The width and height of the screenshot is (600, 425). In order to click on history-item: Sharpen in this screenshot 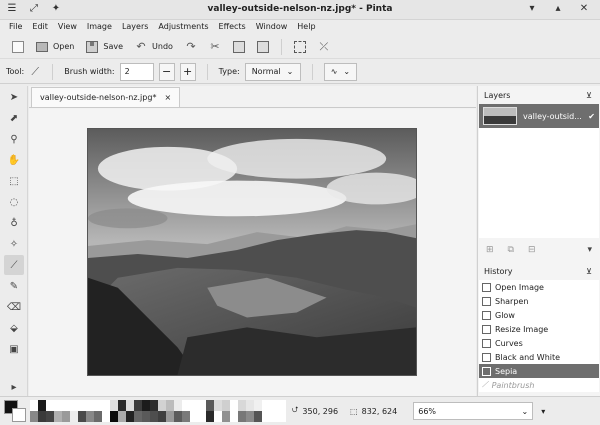, I will do `click(539, 301)`.